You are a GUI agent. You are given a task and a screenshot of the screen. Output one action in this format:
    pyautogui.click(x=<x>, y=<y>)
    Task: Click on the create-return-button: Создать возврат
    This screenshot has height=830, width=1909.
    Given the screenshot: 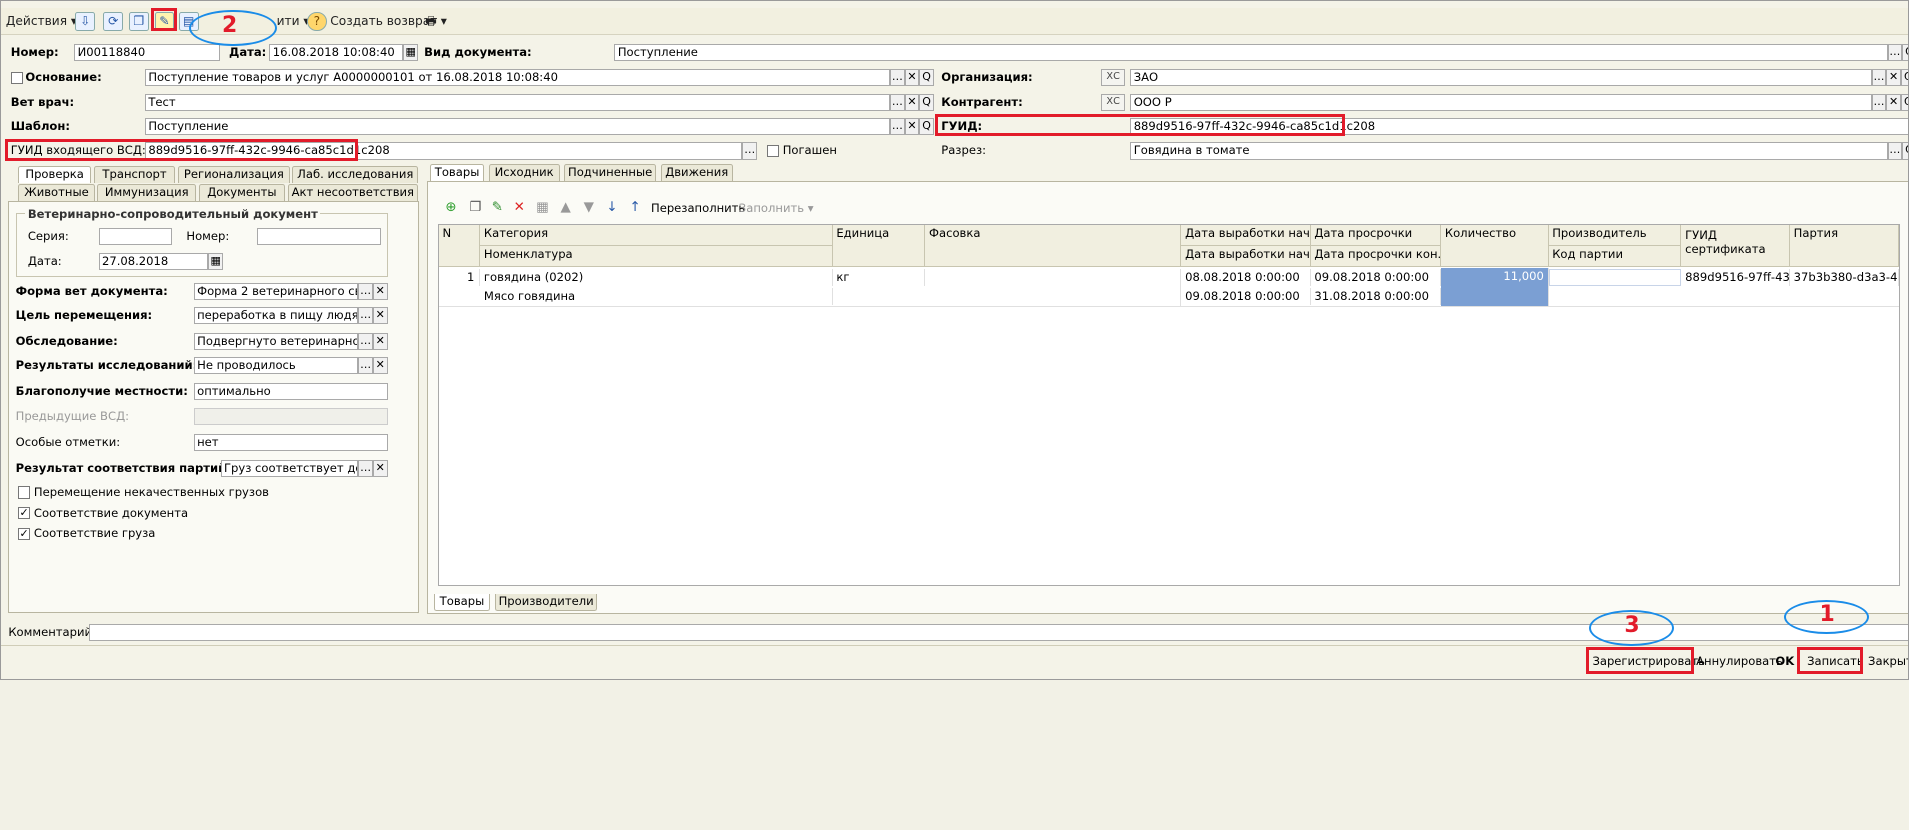 What is the action you would take?
    pyautogui.click(x=383, y=22)
    